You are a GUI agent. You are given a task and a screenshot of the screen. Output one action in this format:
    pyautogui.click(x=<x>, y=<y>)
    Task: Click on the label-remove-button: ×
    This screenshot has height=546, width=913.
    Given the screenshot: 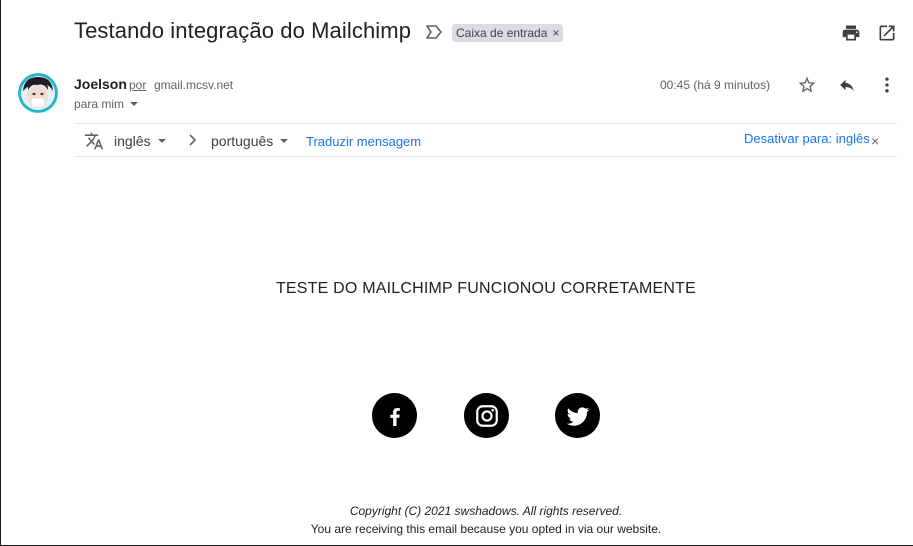 What is the action you would take?
    pyautogui.click(x=555, y=33)
    